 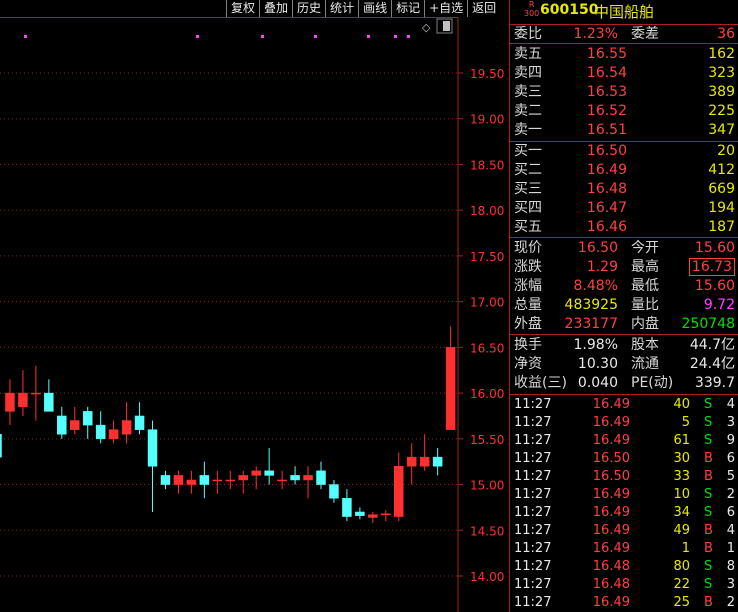 What do you see at coordinates (375, 8) in the screenshot?
I see `toolbar-button-4: 画线` at bounding box center [375, 8].